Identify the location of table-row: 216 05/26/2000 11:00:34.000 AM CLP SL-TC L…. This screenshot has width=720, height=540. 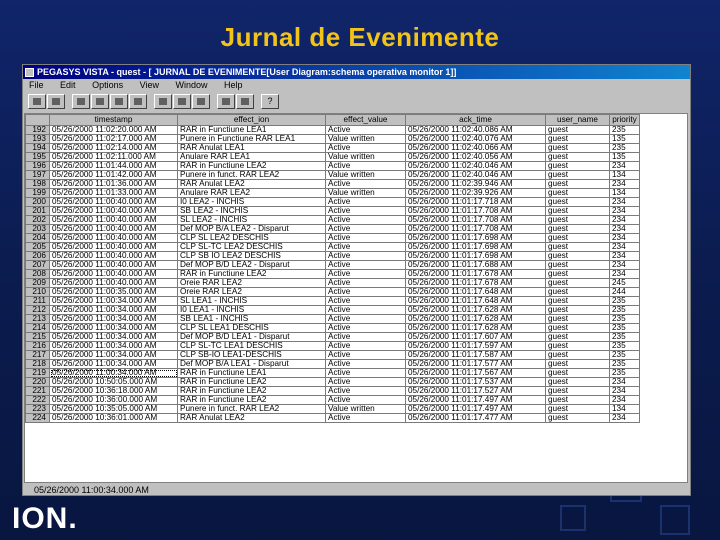
(332, 346).